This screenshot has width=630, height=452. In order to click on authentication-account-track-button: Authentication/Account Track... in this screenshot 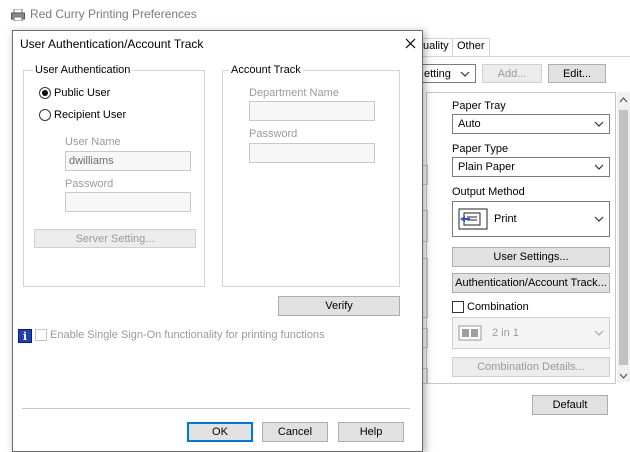, I will do `click(531, 283)`.